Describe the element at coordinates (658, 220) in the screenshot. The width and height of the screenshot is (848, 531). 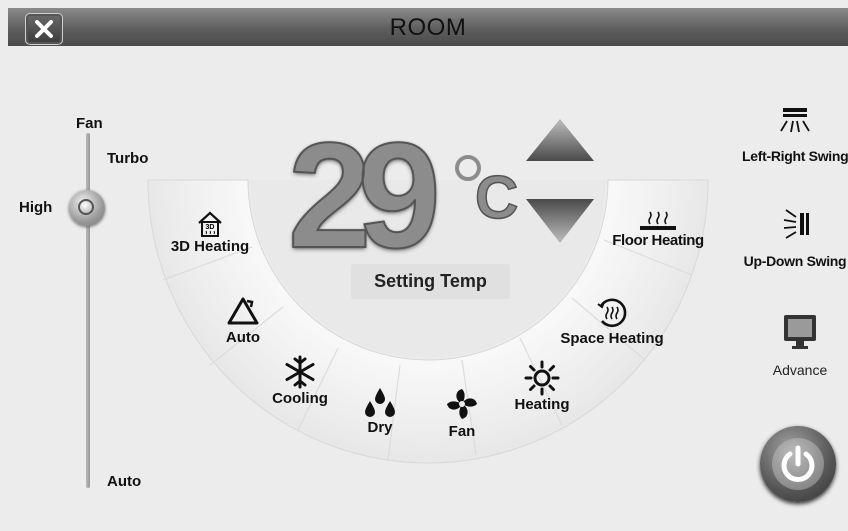
I see `floor-heating-icon` at that location.